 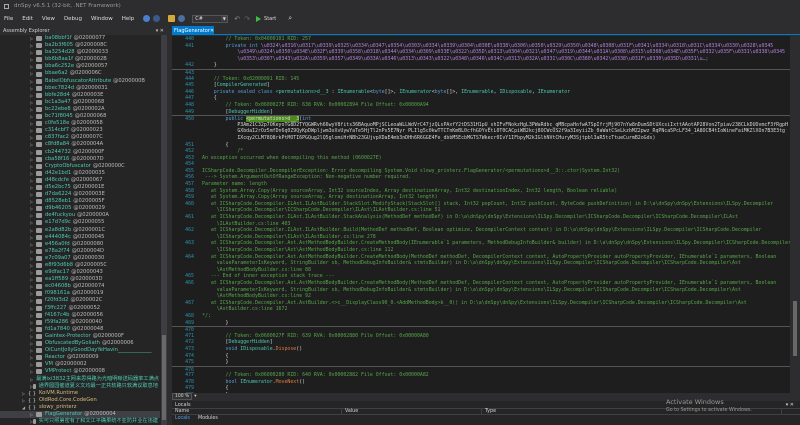 What do you see at coordinates (80, 59) in the screenshot?
I see `tree-item: ▷ bb6b8aa1f @0200002B` at bounding box center [80, 59].